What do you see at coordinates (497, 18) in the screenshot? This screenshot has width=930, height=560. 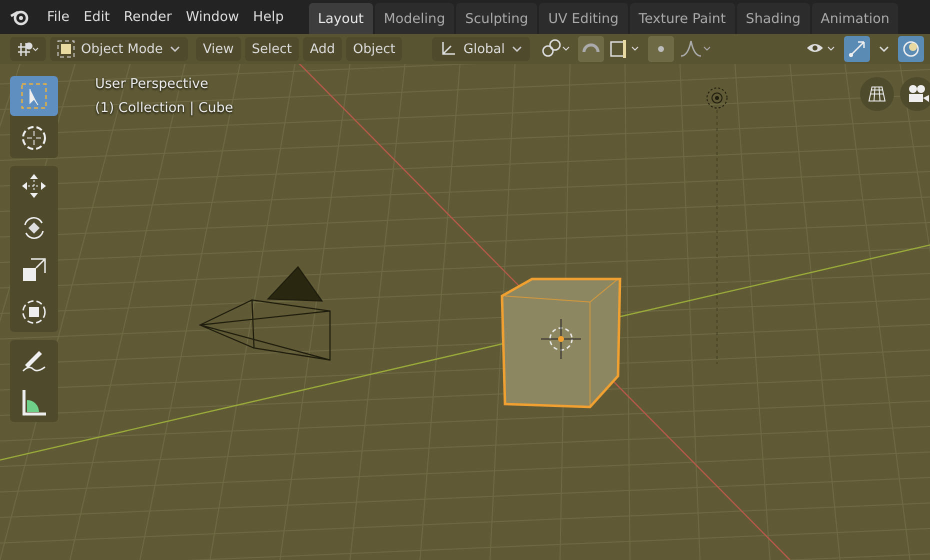 I see `workspace-tab: Sculpting` at bounding box center [497, 18].